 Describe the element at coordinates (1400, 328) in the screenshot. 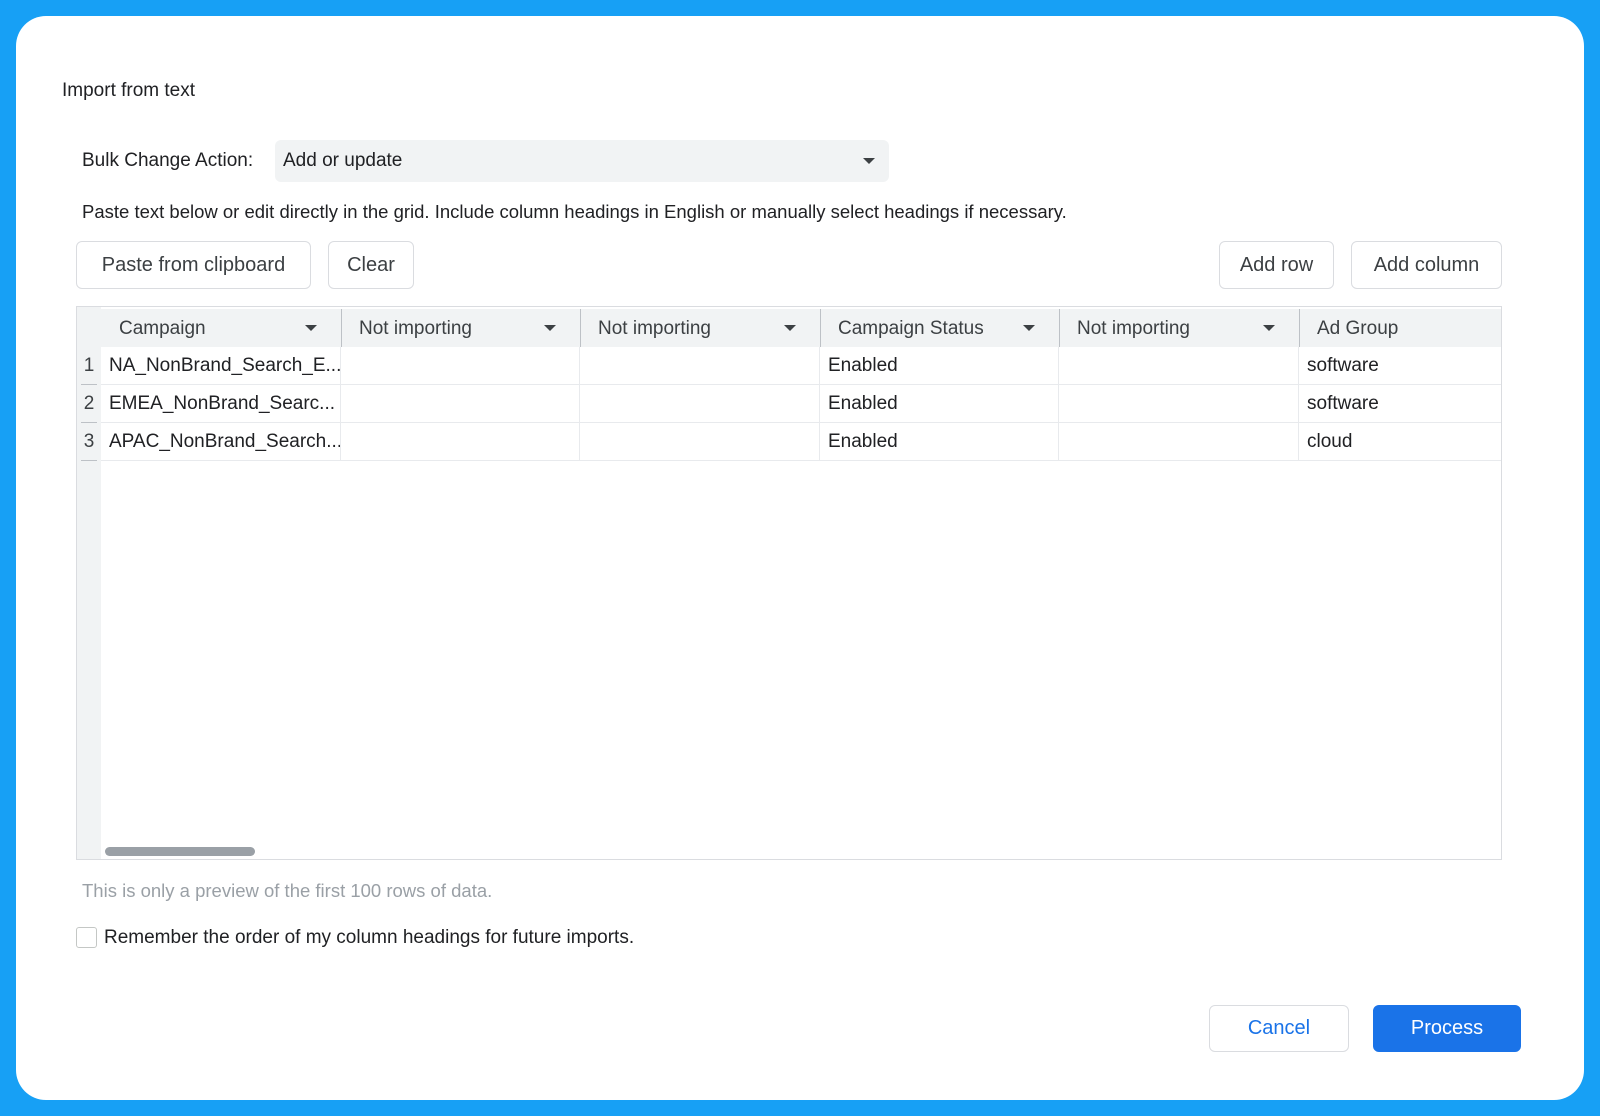

I see `column-header: Ad Group` at that location.